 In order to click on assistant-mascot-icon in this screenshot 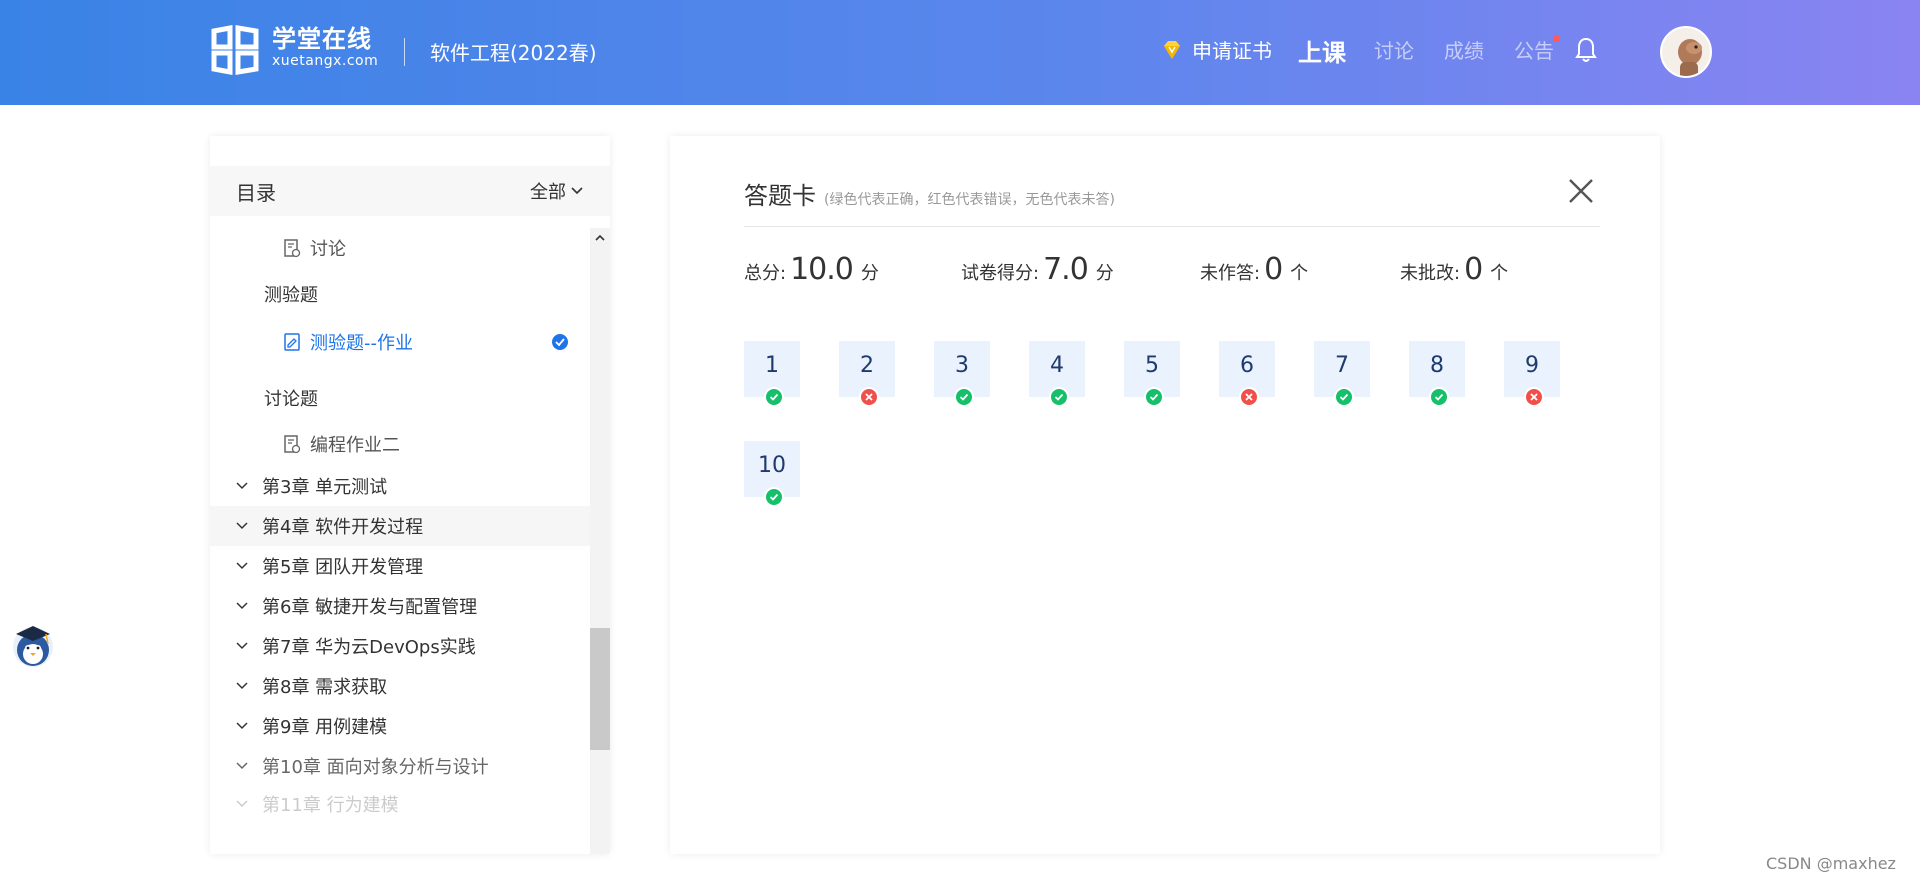, I will do `click(33, 645)`.